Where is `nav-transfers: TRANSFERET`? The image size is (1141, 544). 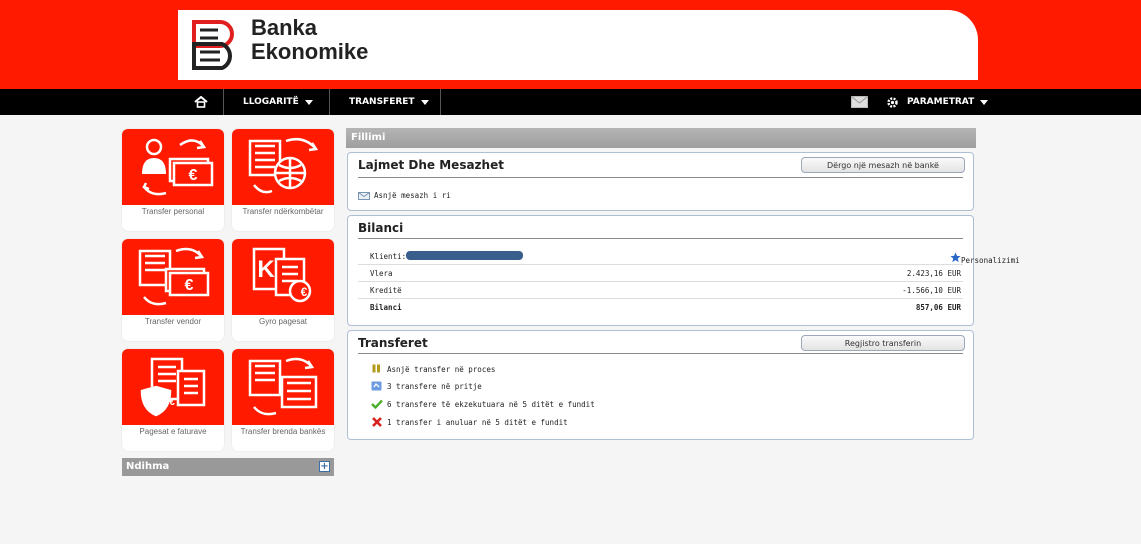 nav-transfers: TRANSFERET is located at coordinates (389, 102).